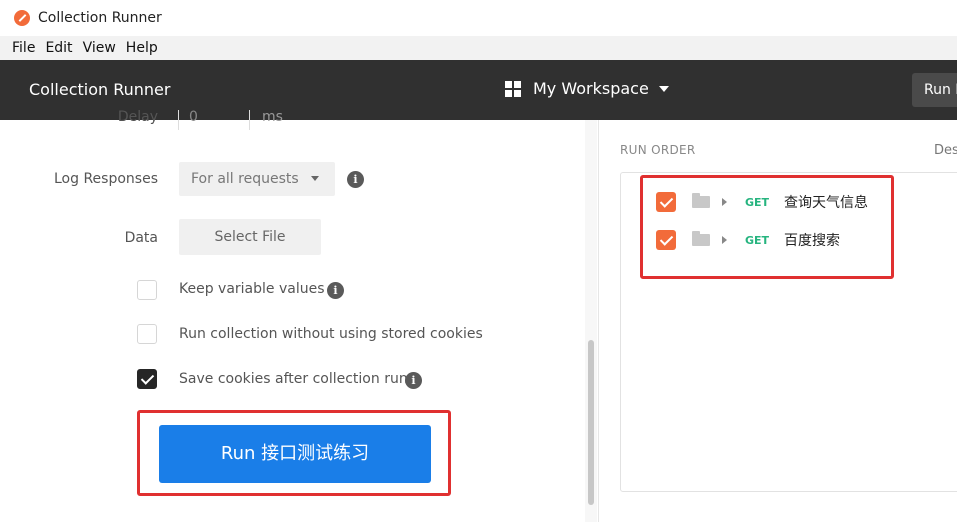  I want to click on save-cookies-checkbox, so click(147, 379).